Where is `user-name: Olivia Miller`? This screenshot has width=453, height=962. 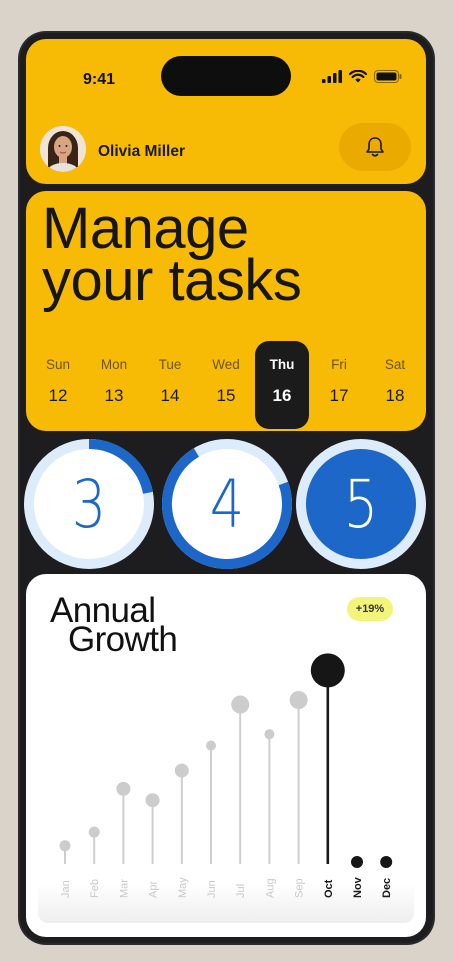 user-name: Olivia Miller is located at coordinates (141, 152).